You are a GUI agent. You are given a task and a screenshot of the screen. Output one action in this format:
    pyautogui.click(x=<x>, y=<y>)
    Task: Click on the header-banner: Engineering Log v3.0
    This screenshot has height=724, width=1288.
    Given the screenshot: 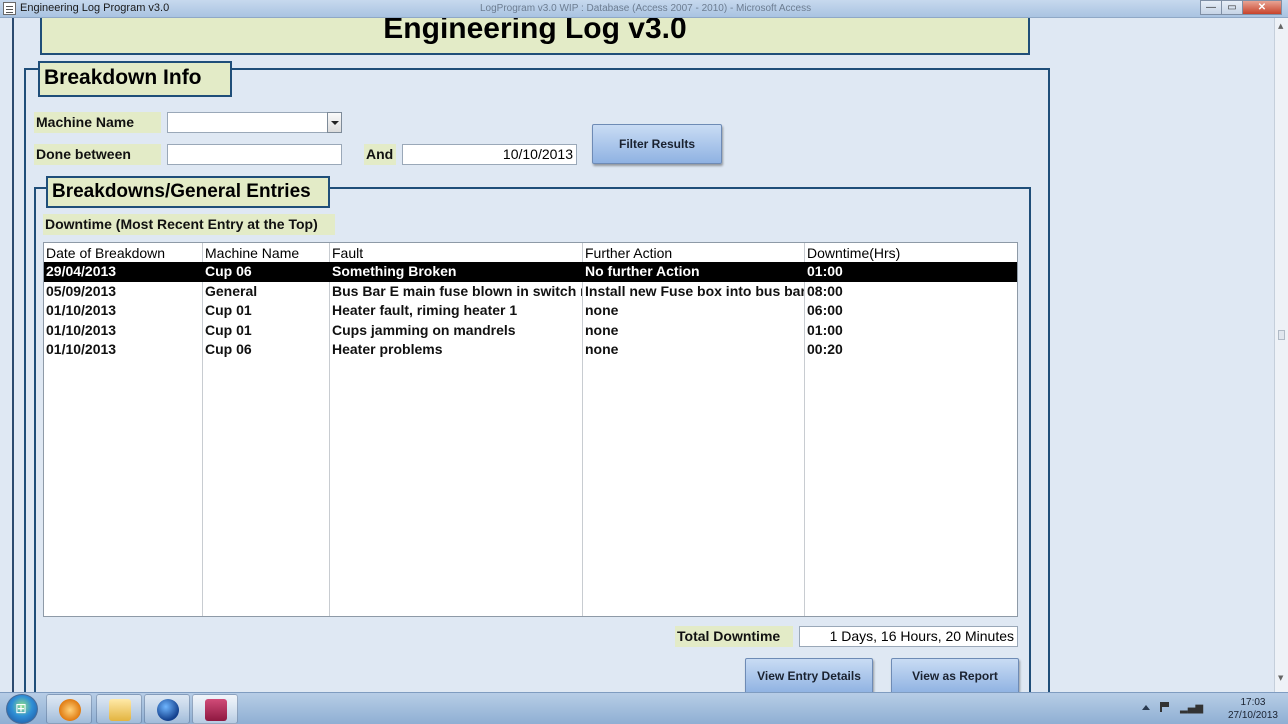 What is the action you would take?
    pyautogui.click(x=535, y=36)
    